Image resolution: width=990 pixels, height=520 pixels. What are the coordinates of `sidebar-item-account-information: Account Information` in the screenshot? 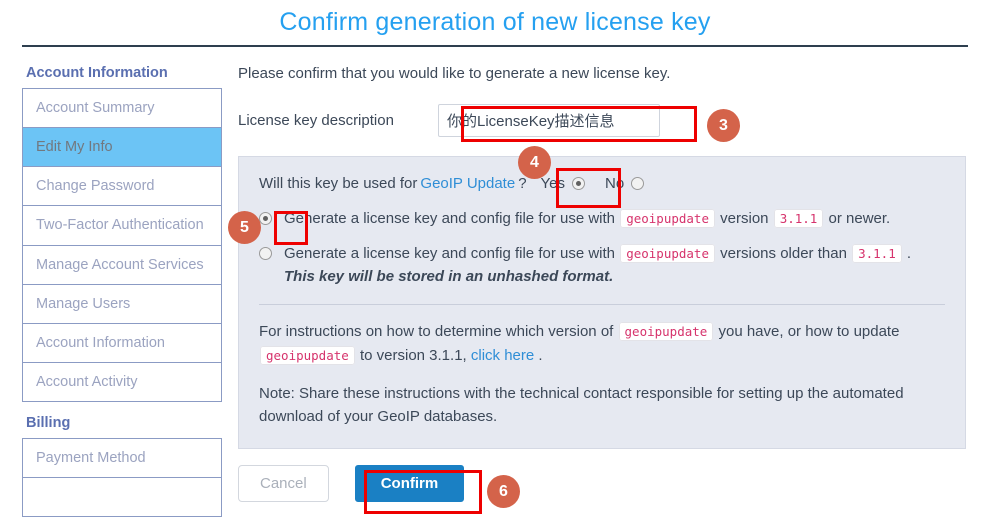 It's located at (122, 343).